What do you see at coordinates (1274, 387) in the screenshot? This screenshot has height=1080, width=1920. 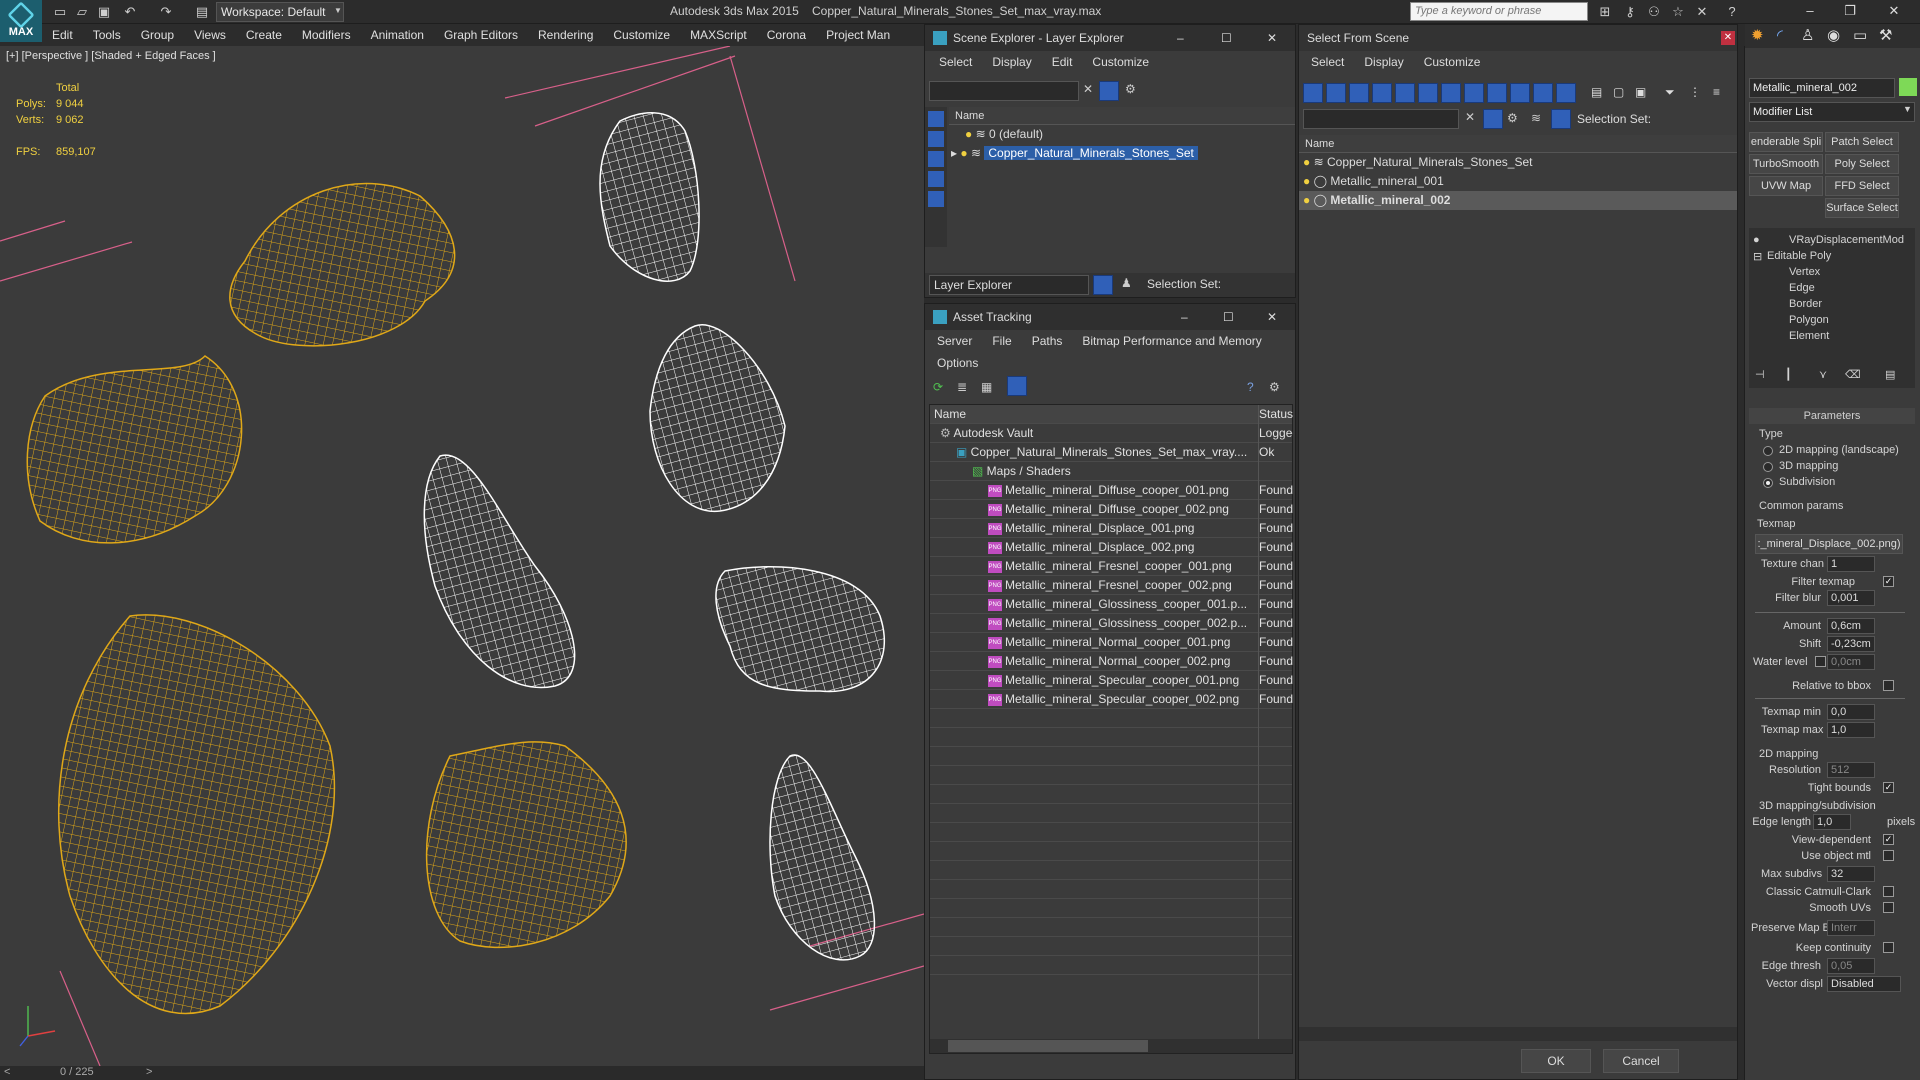 I see `settings-icon: ⚙` at bounding box center [1274, 387].